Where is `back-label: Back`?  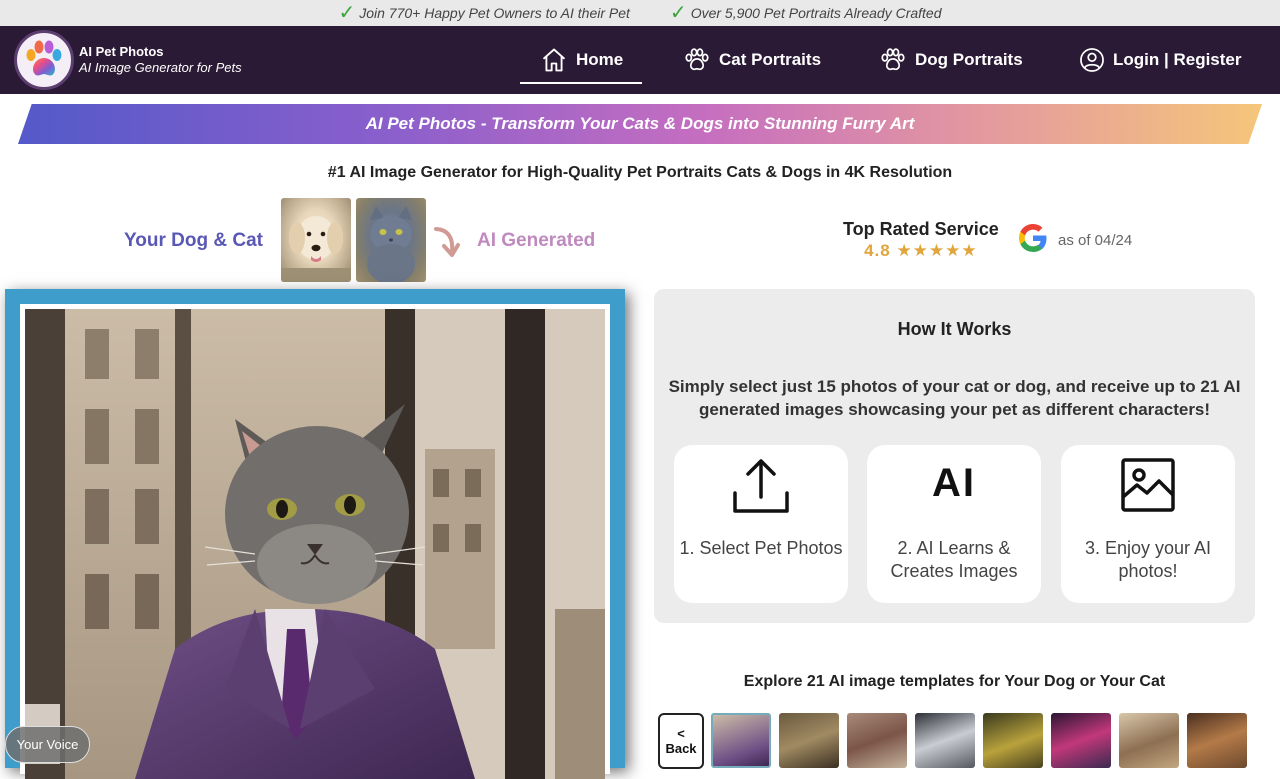
back-label: Back is located at coordinates (681, 748).